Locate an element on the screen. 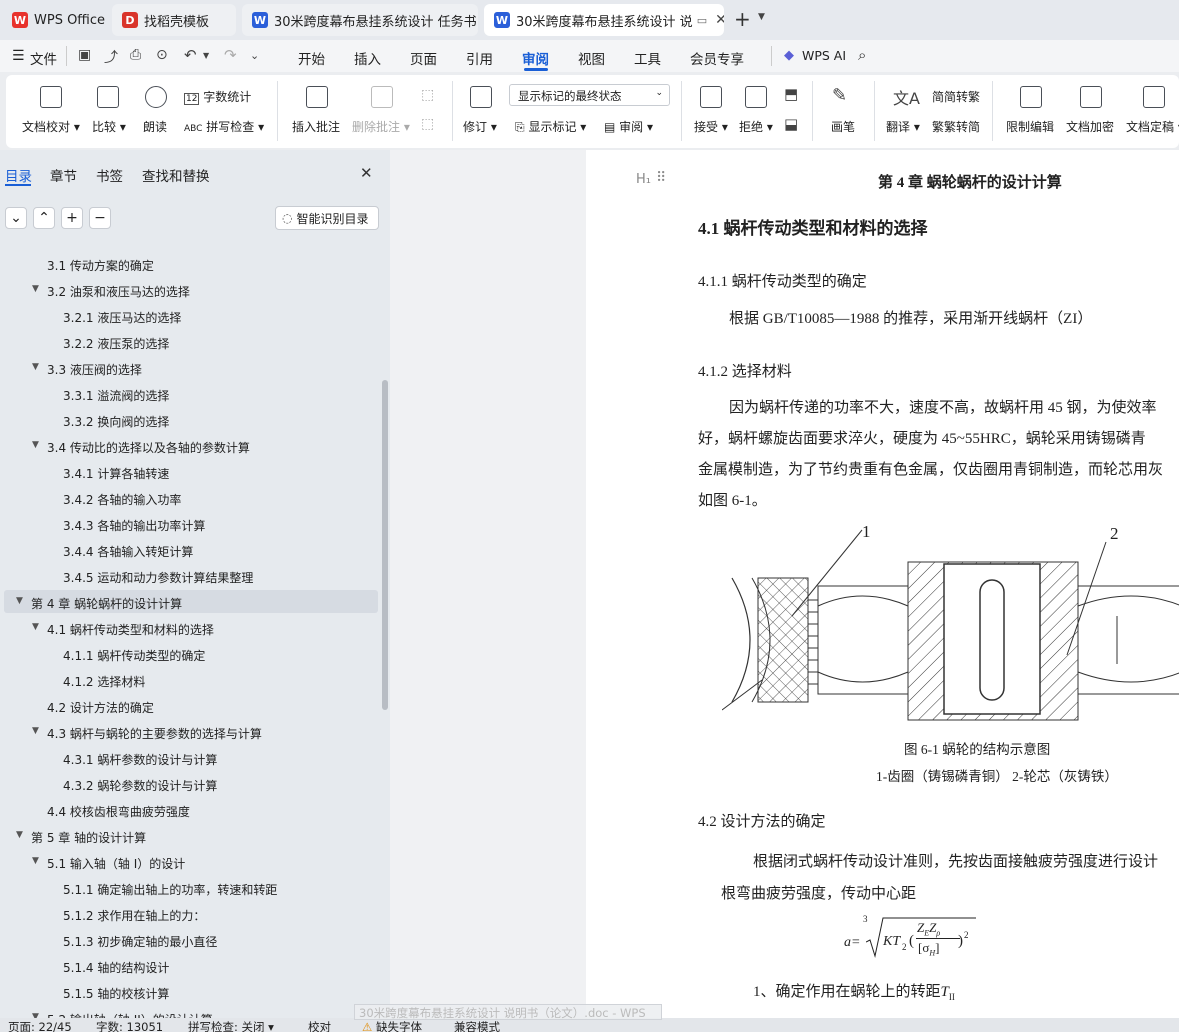  tab-wps-office: W WPS Office is located at coordinates (54, 20).